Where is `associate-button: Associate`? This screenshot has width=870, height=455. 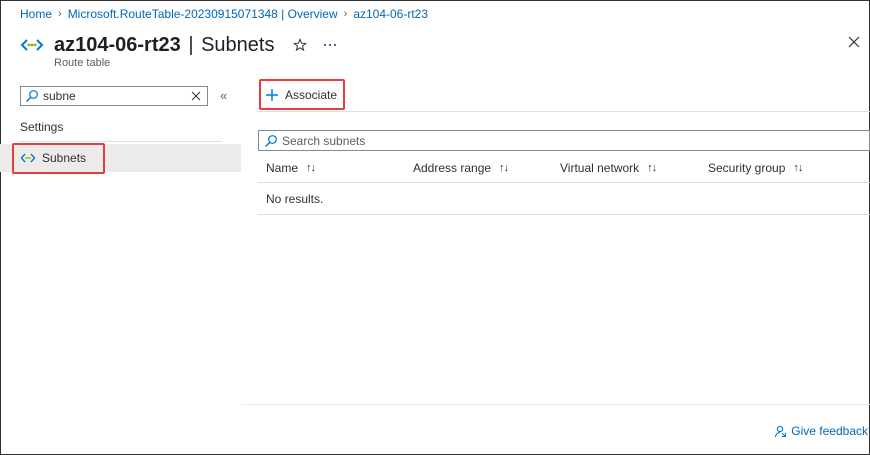 associate-button: Associate is located at coordinates (301, 95).